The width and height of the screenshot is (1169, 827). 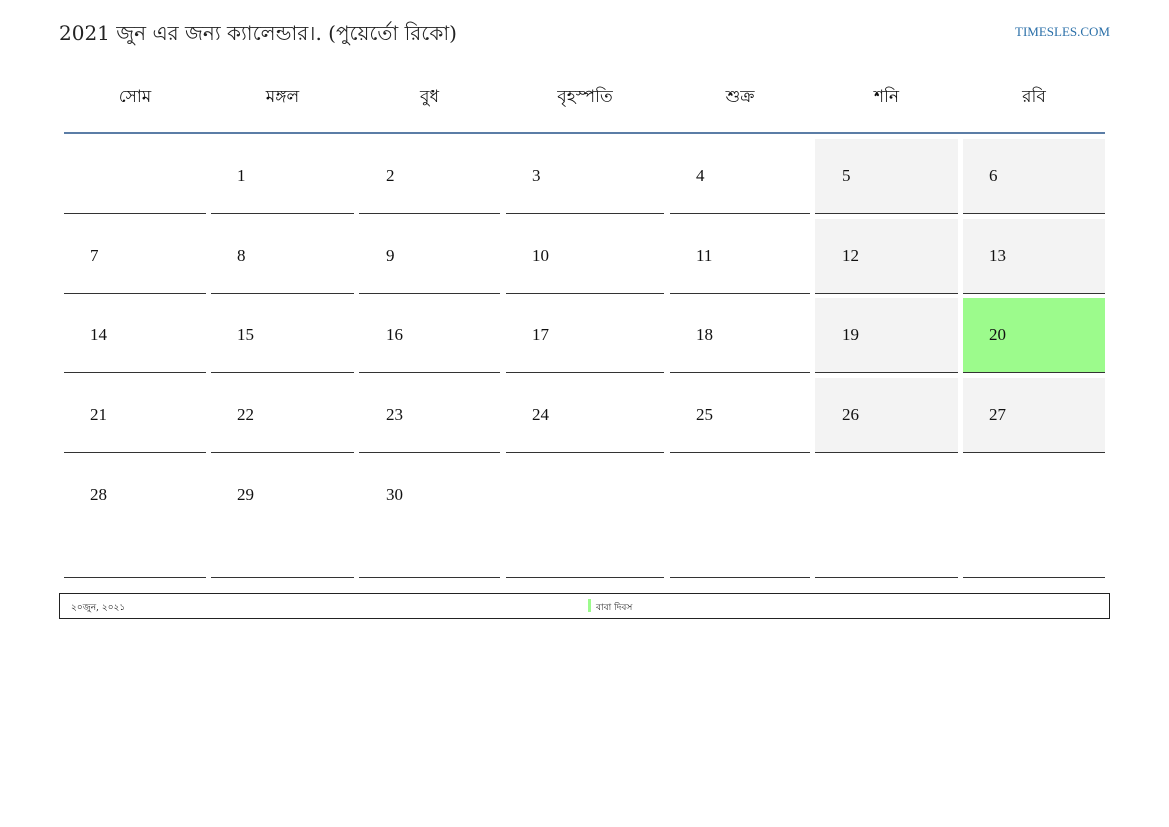 I want to click on day-number: 21, so click(x=98, y=414).